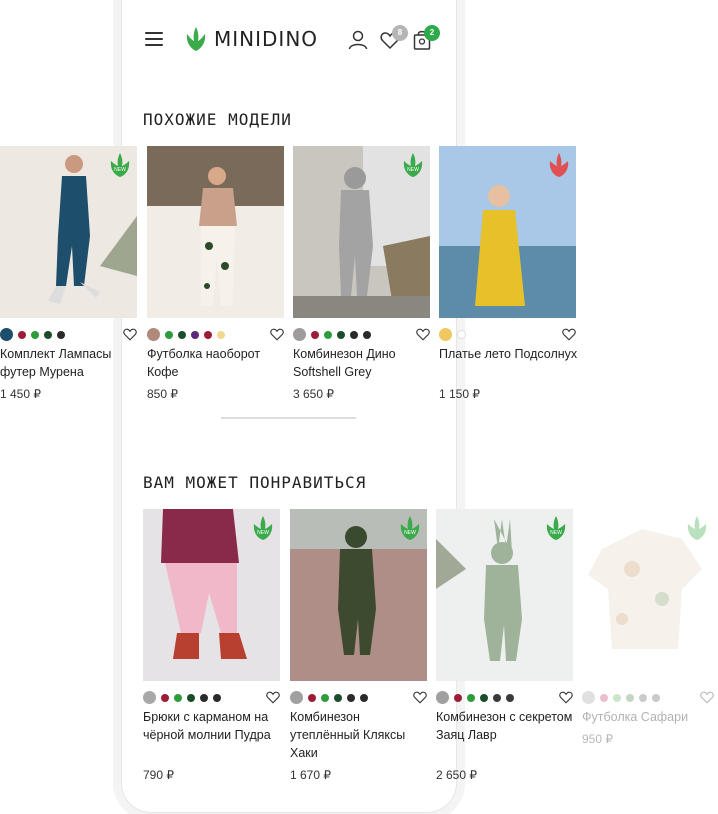 This screenshot has height=814, width=718. I want to click on product-name: Платье лето Подсолнух, so click(509, 354).